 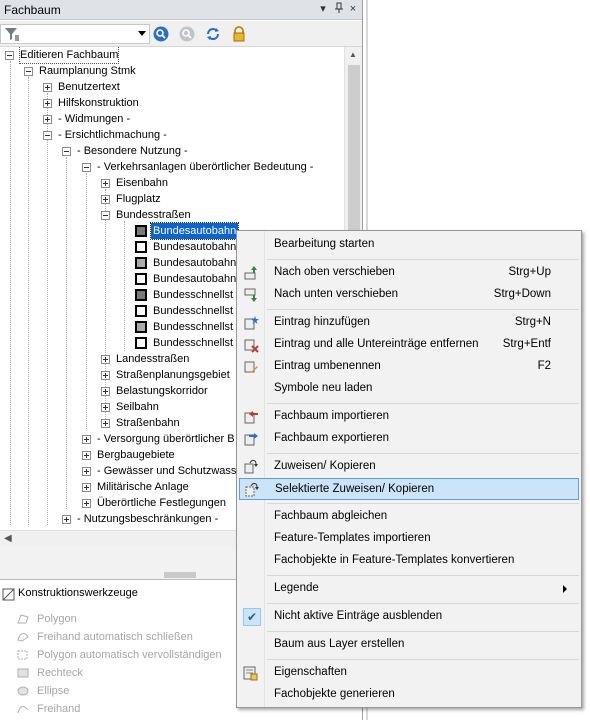 What do you see at coordinates (409, 273) in the screenshot?
I see `menu-item-nach-oben: Nach oben verschieben Strg+Up` at bounding box center [409, 273].